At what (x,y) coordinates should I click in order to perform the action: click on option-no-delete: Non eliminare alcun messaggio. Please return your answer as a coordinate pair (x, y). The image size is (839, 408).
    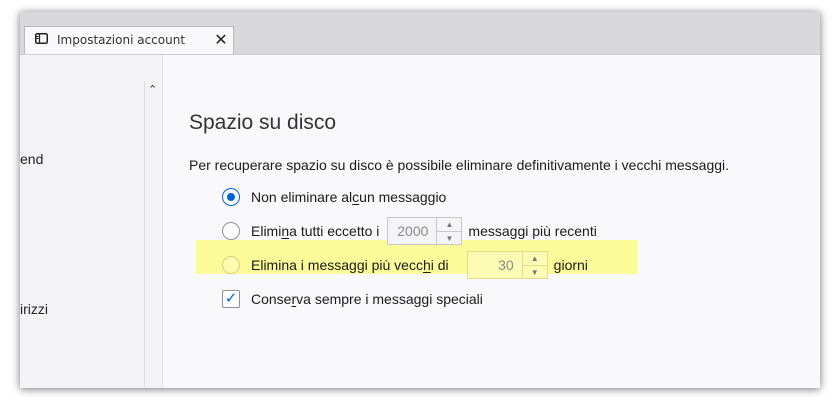
    Looking at the image, I should click on (334, 197).